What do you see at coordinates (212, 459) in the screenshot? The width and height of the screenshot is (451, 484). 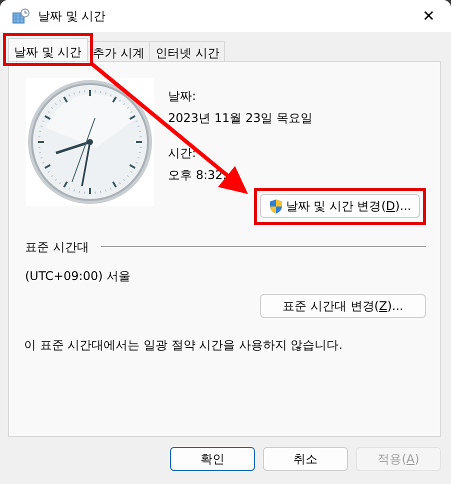 I see `ok-button: 확인` at bounding box center [212, 459].